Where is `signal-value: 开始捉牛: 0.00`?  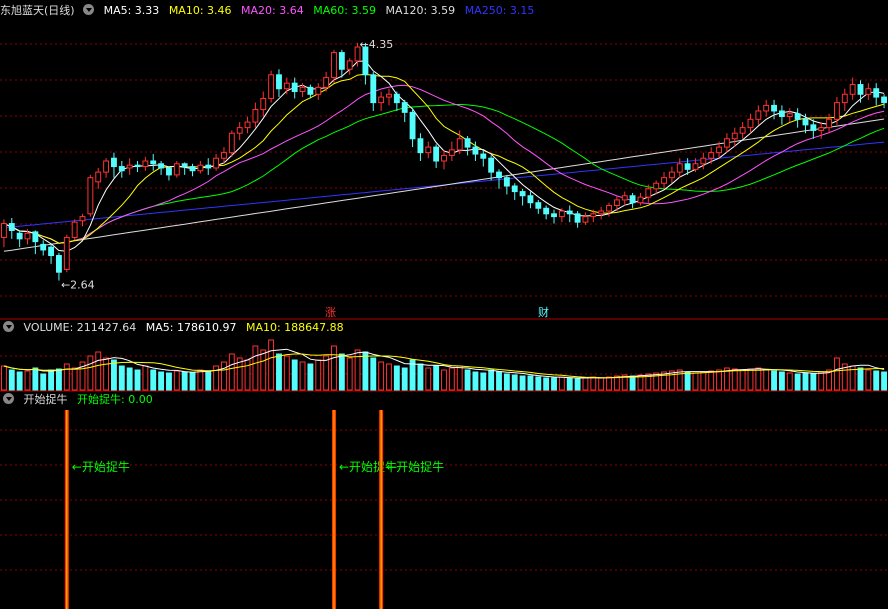 signal-value: 开始捉牛: 0.00 is located at coordinates (115, 399).